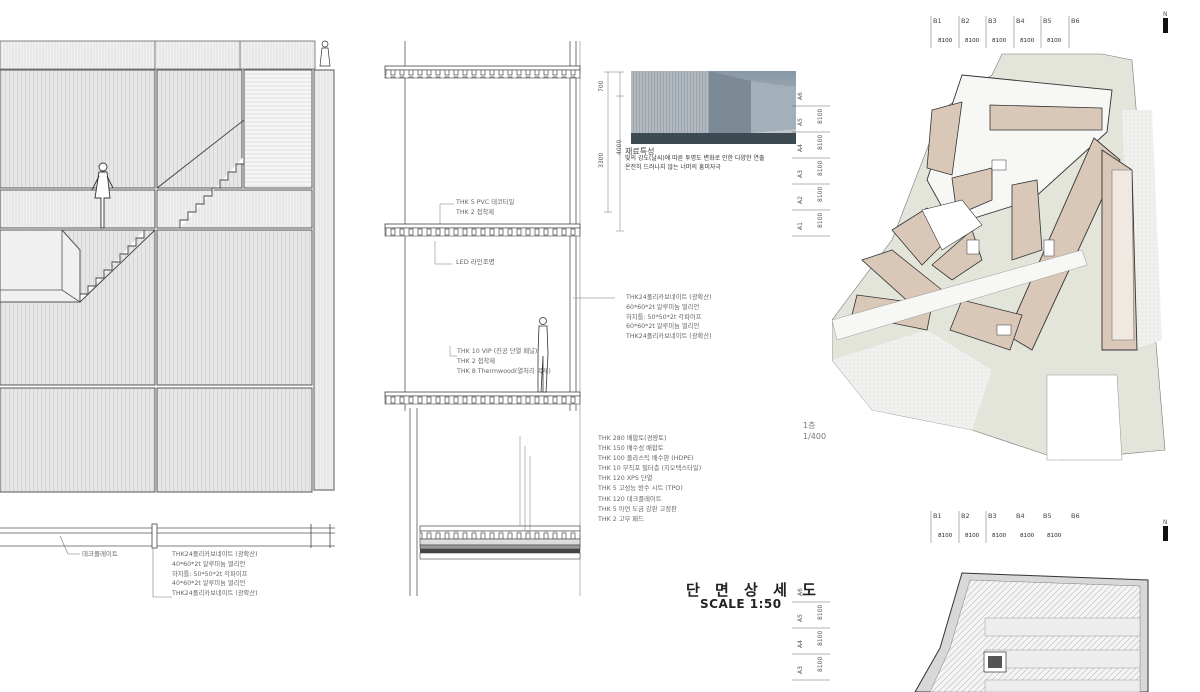 The width and height of the screenshot is (1200, 692). I want to click on top-north-arrow-icon, so click(1165, 25).